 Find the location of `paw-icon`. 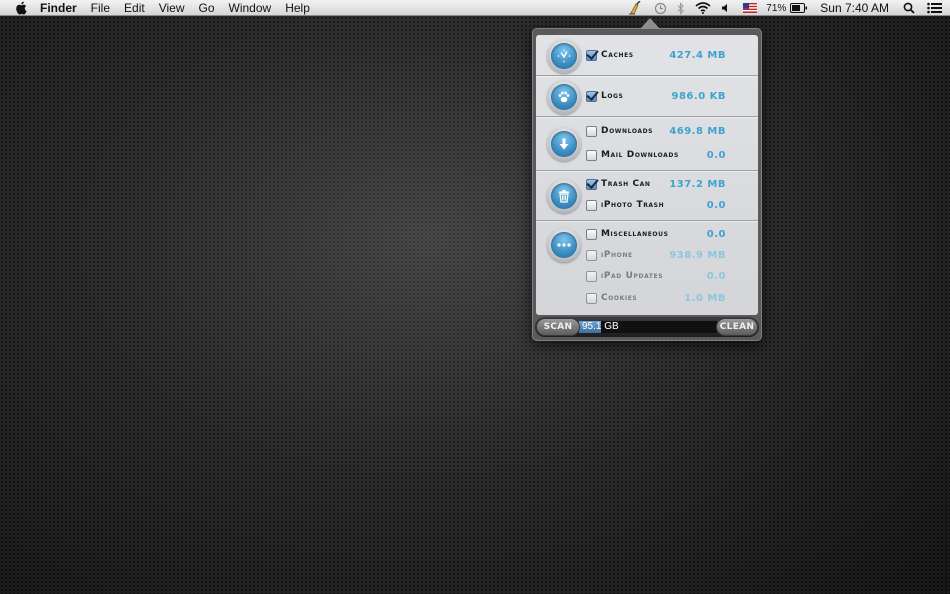

paw-icon is located at coordinates (564, 97).